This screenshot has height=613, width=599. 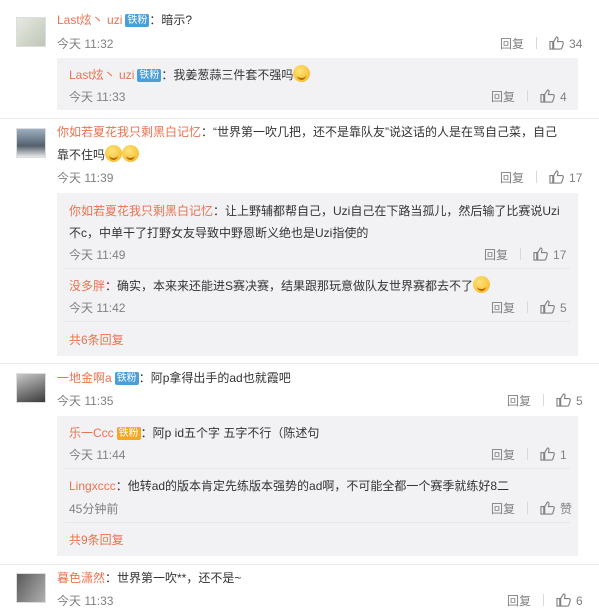 What do you see at coordinates (386, 211) in the screenshot?
I see `reply-body: ：让上野辅都帮自己，Uzi自己在下路当孤儿，然后输了比赛说Uzi` at bounding box center [386, 211].